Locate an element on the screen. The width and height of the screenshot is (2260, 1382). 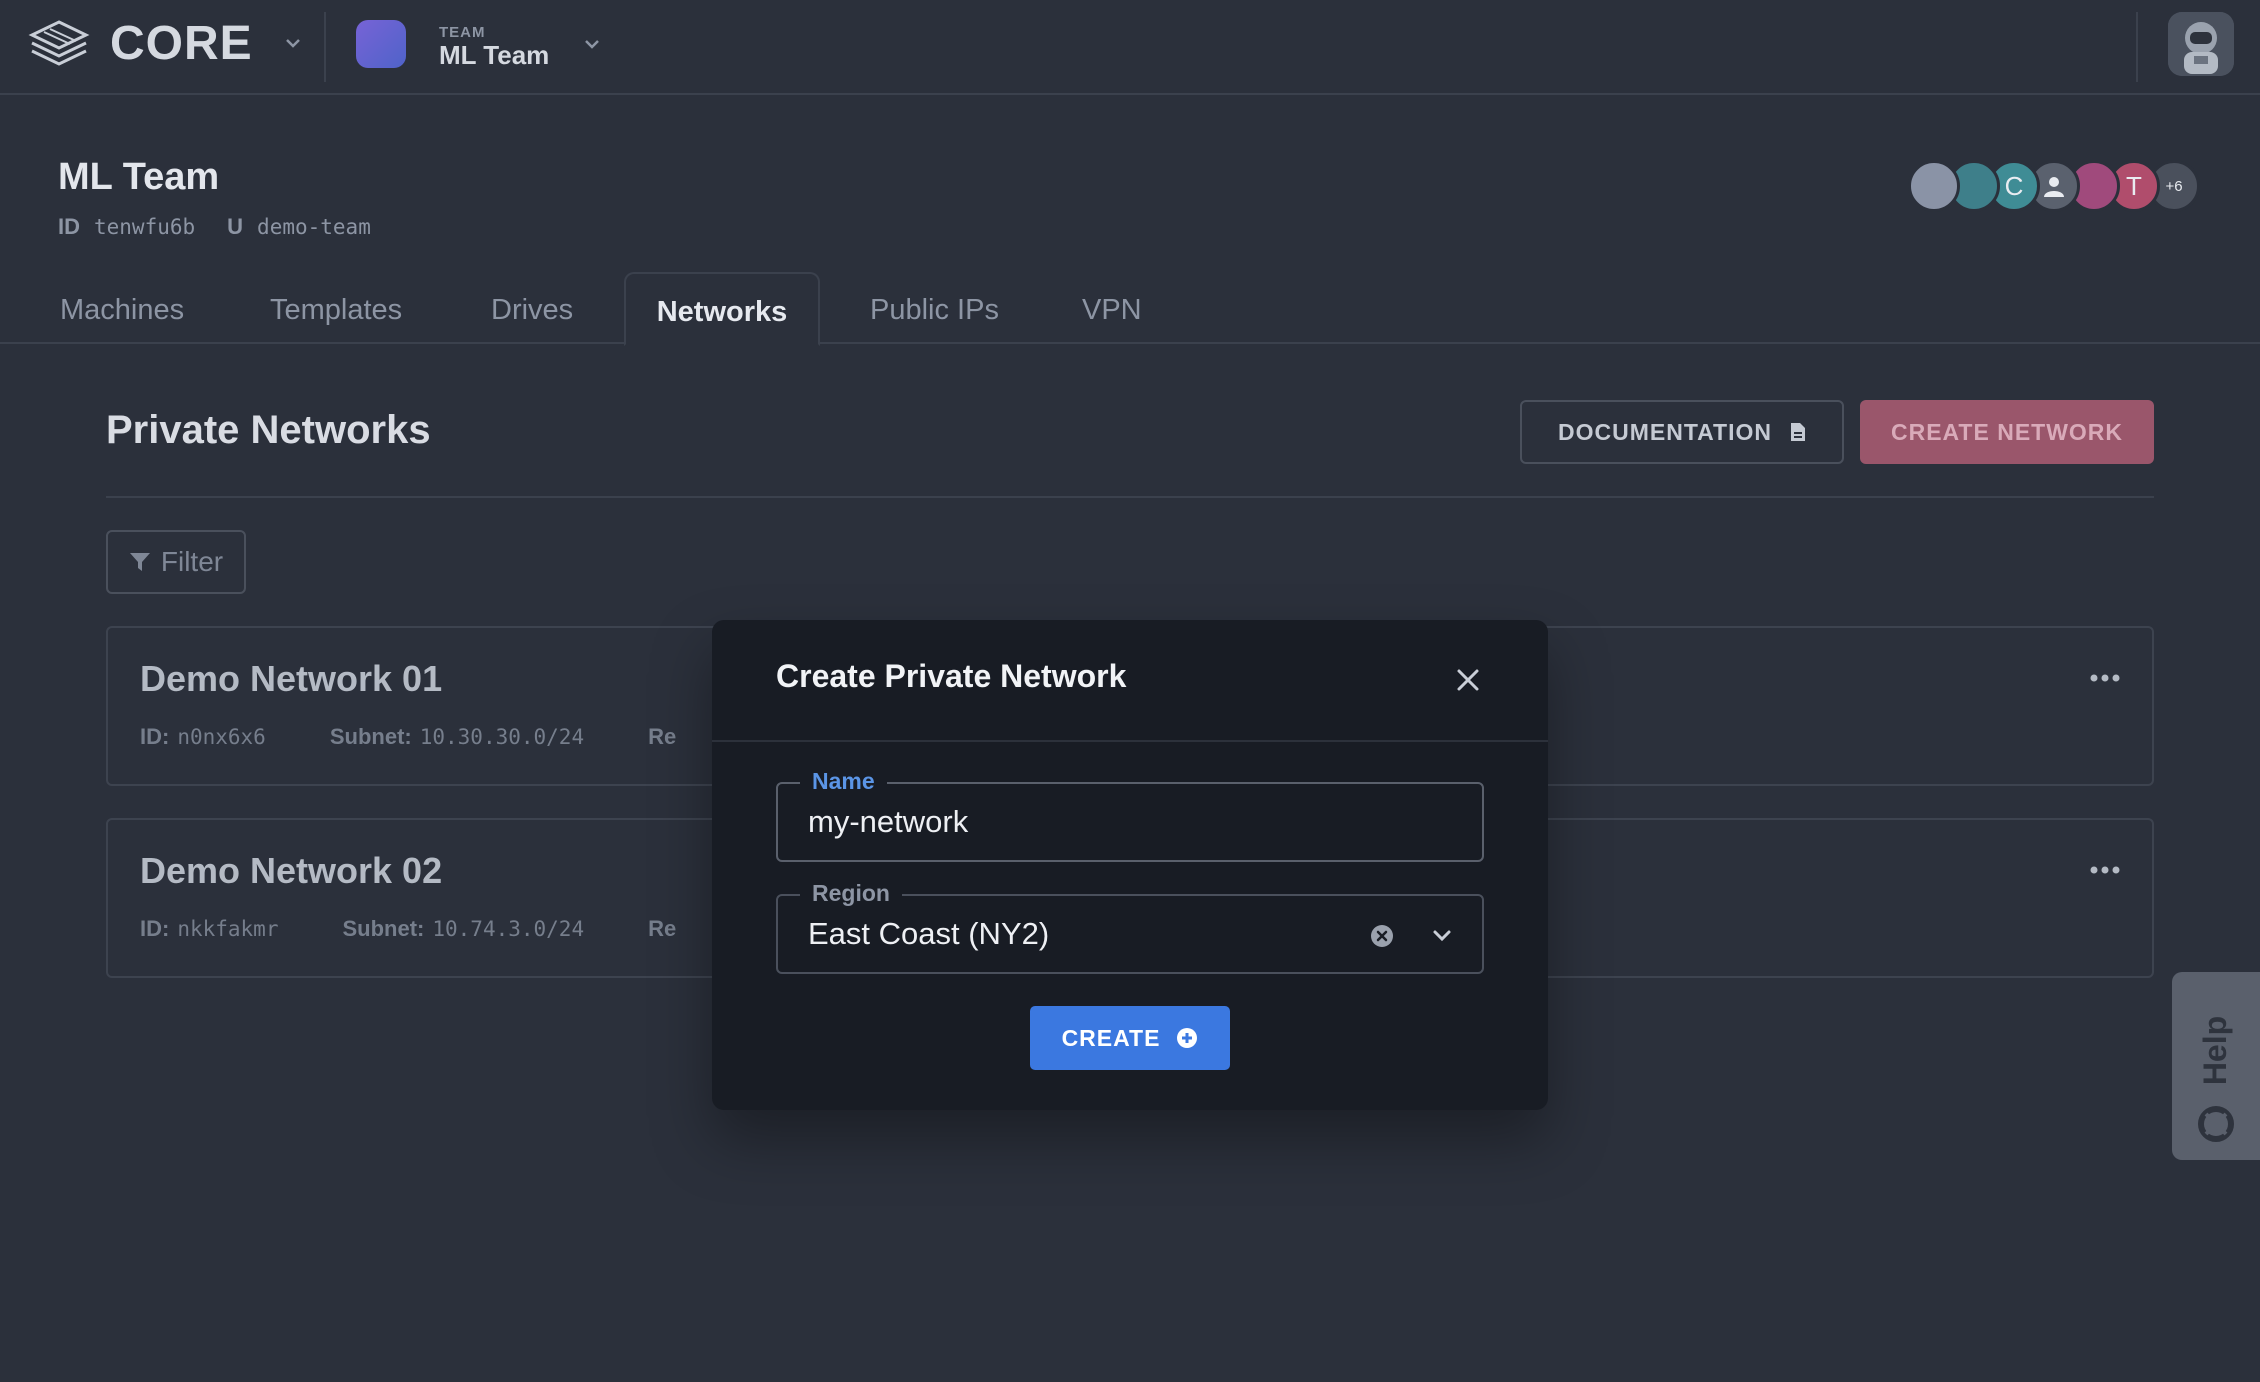
network-subnet: 10.30.30.0/24 is located at coordinates (502, 737).